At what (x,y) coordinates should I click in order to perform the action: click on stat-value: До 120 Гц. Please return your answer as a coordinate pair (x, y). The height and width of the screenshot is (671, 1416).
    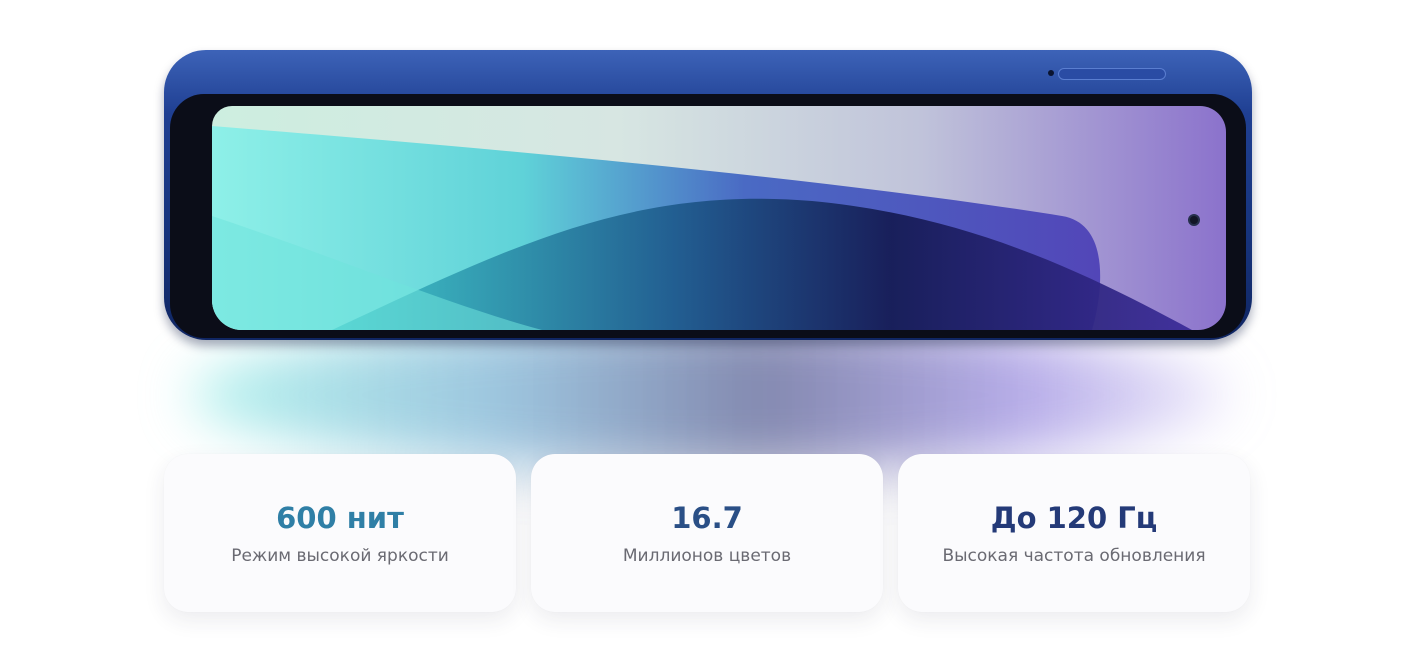
    Looking at the image, I should click on (1074, 518).